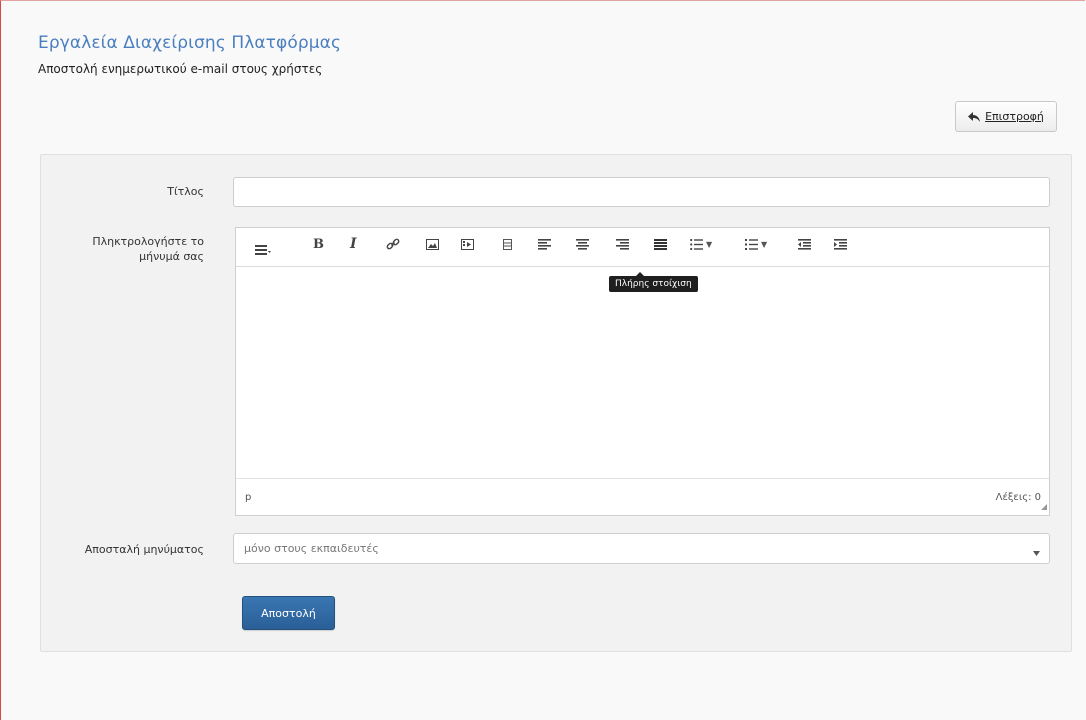  I want to click on page-title: Εργαλεία Διαχείρισης Πλατφόρμας, so click(190, 43).